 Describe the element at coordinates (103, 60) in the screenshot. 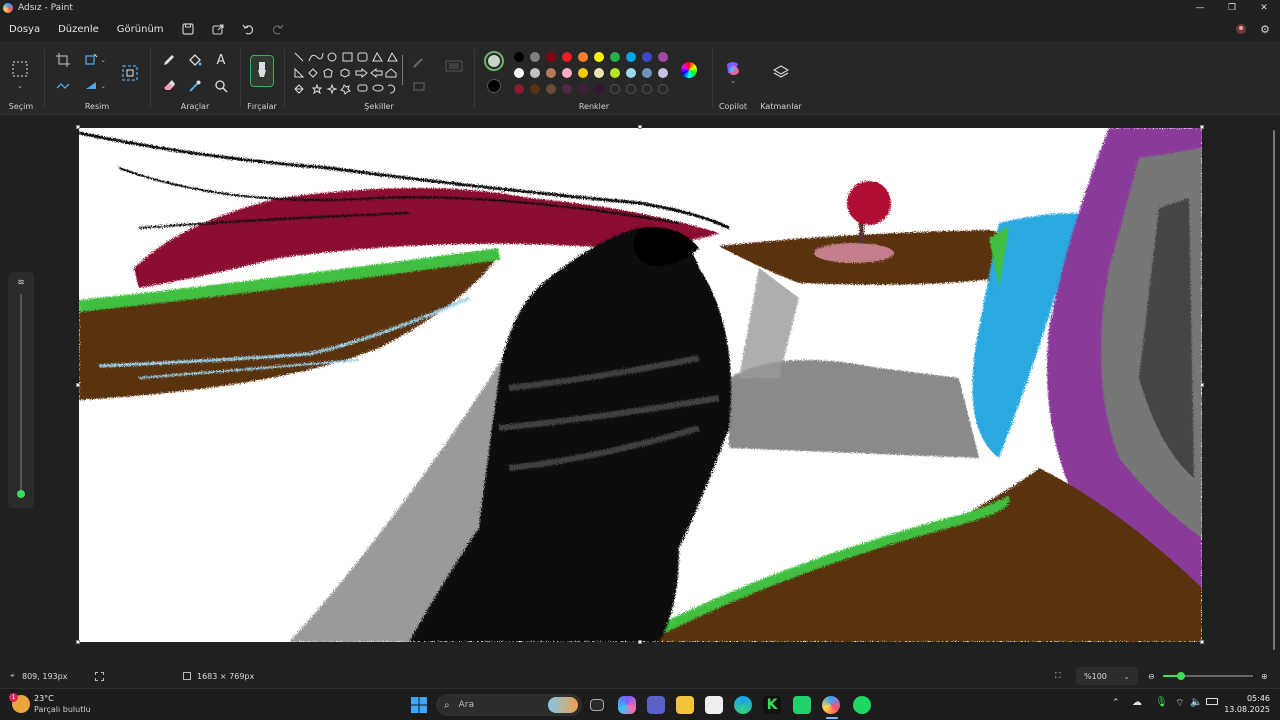

I see `rotate-dropdown-icon: ⌄` at that location.